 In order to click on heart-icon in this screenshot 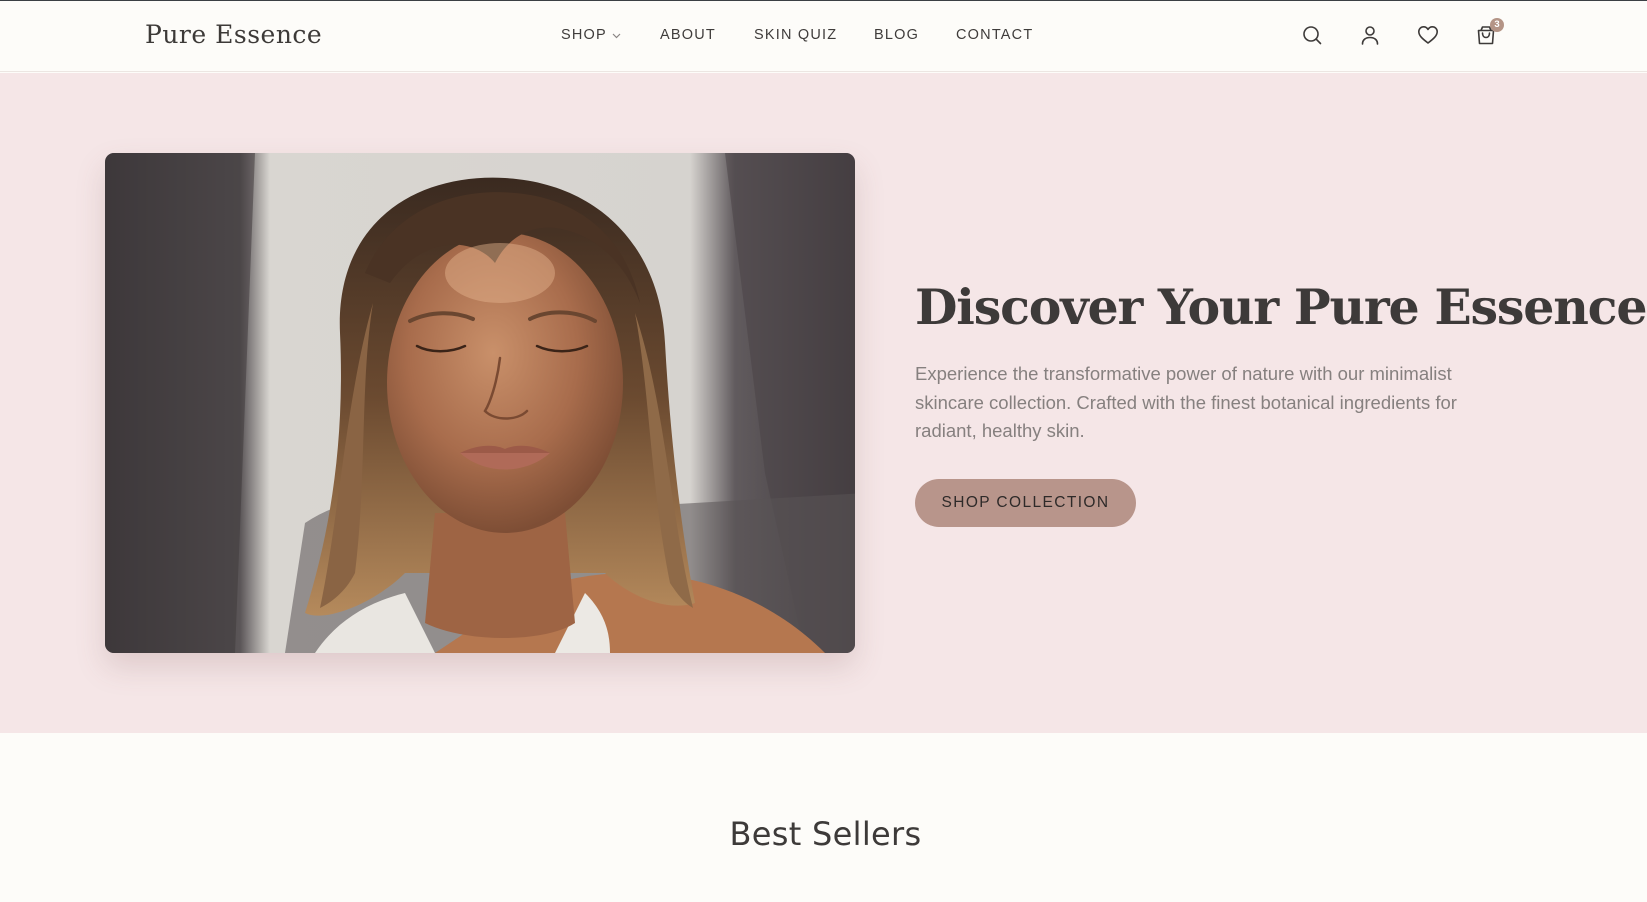, I will do `click(1428, 35)`.